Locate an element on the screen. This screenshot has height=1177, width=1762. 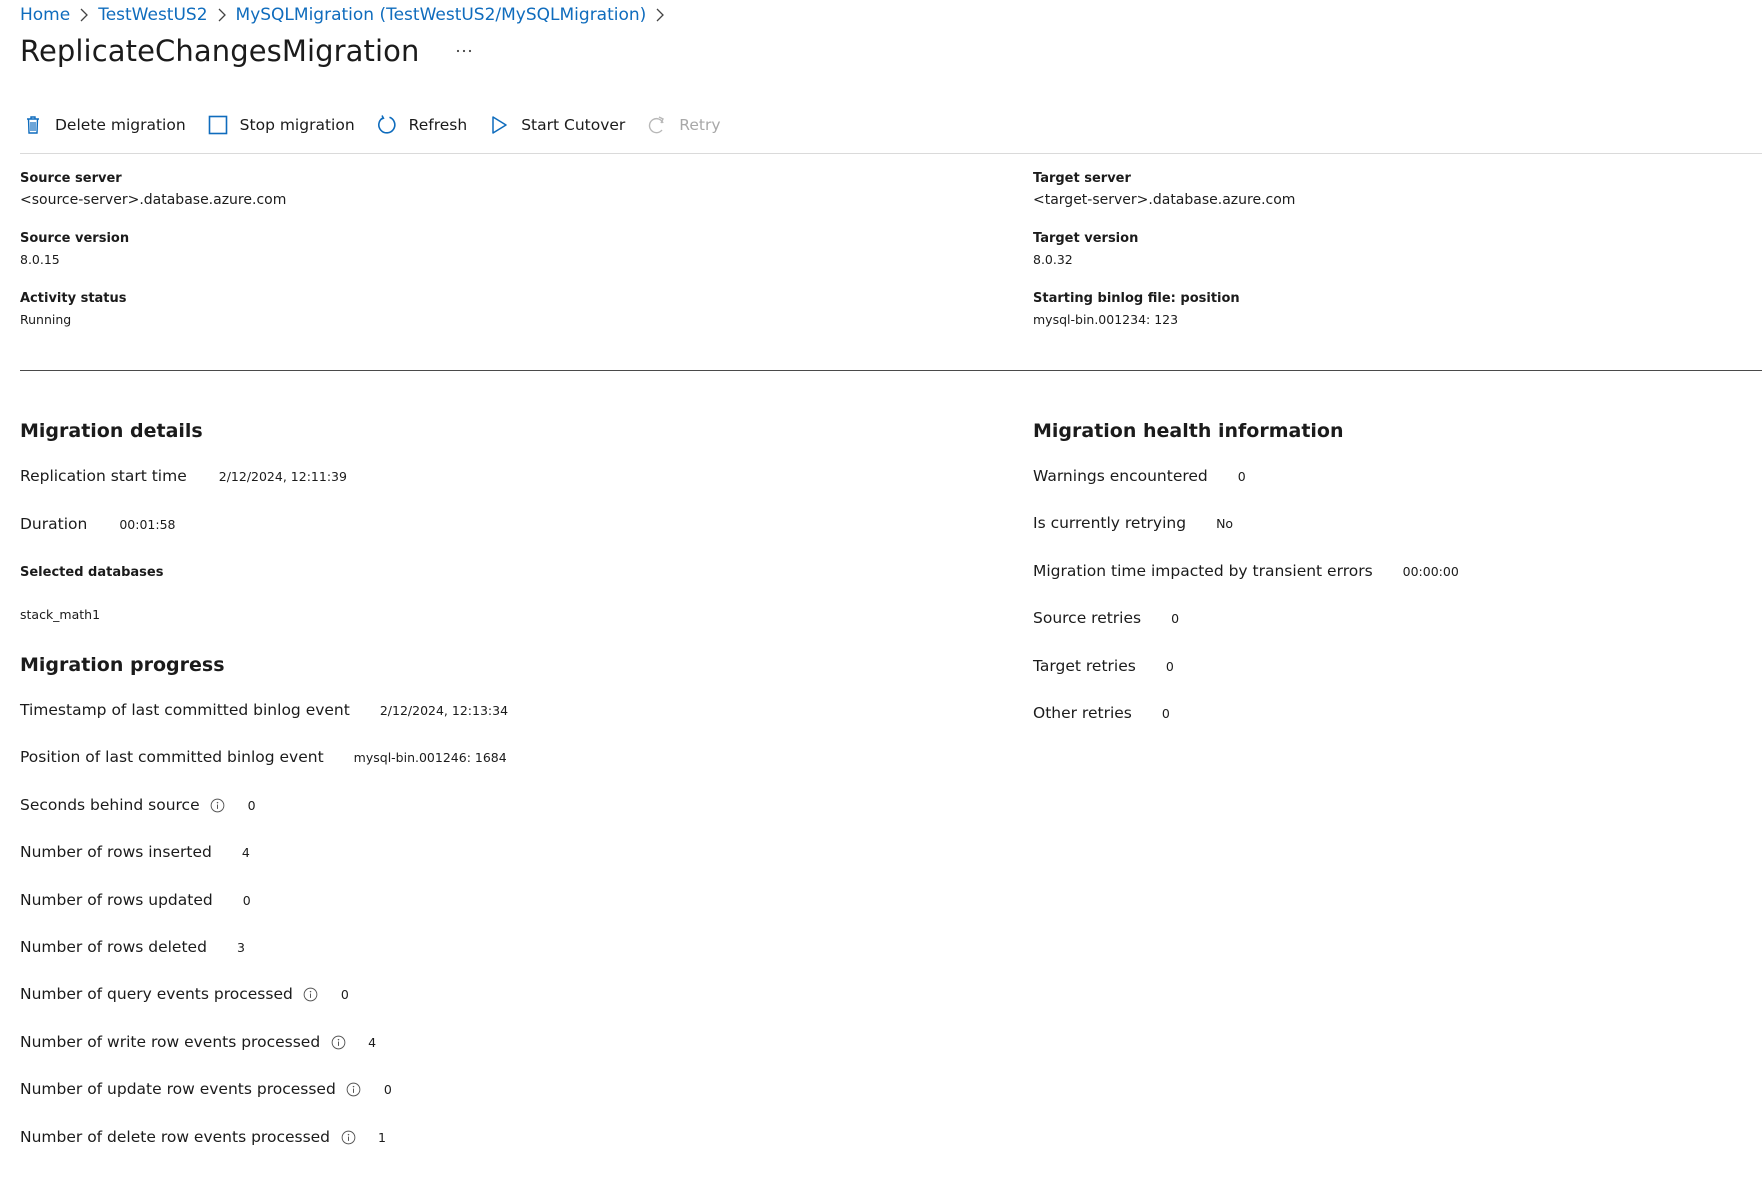
selected-databases-label: Selected databases is located at coordinates (92, 572).